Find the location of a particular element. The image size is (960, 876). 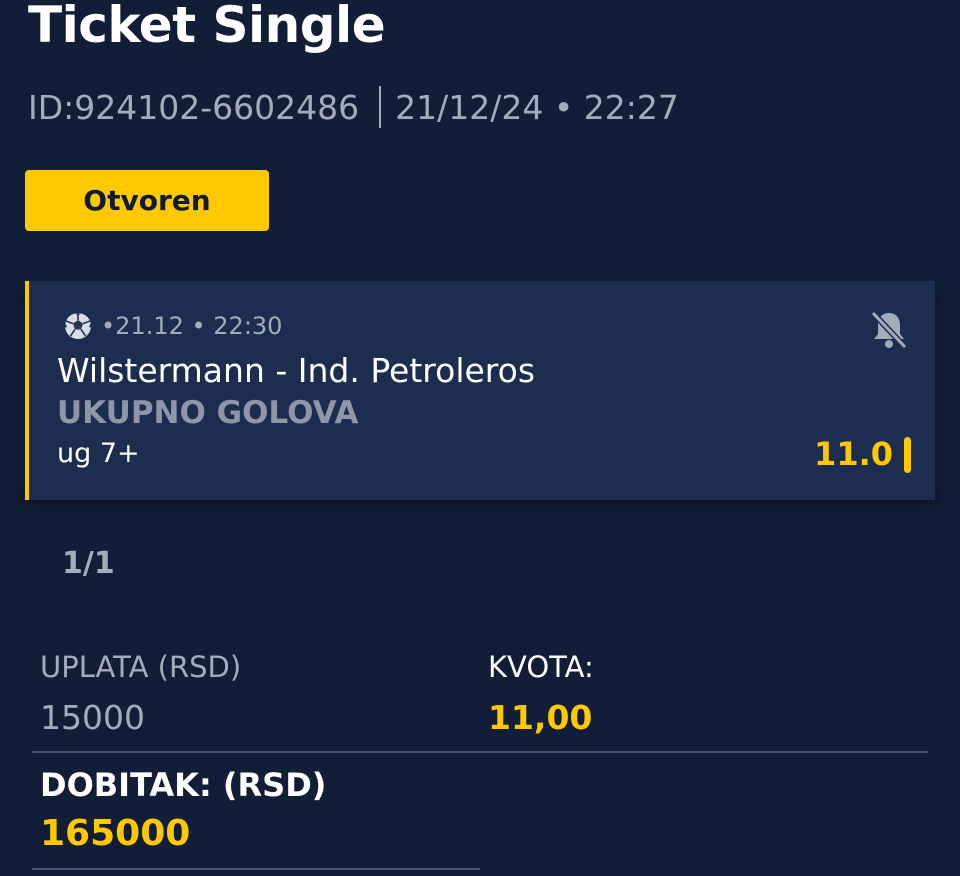

soccer-ball-icon is located at coordinates (78, 326).